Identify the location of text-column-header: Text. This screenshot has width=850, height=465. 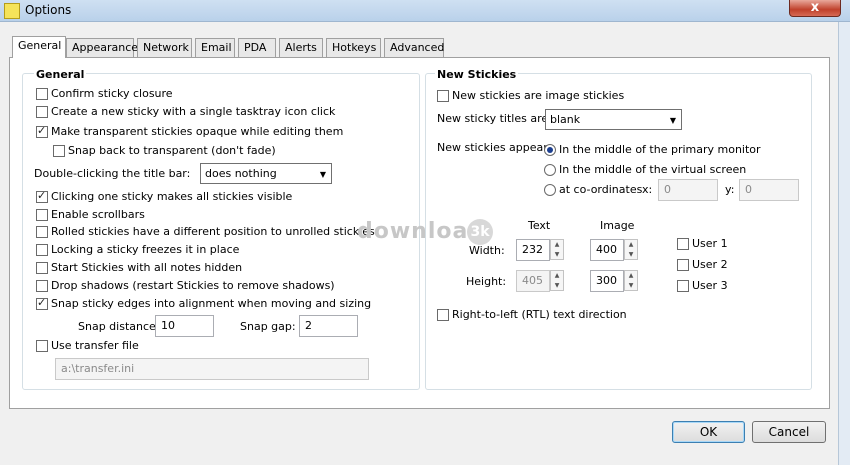
(539, 225).